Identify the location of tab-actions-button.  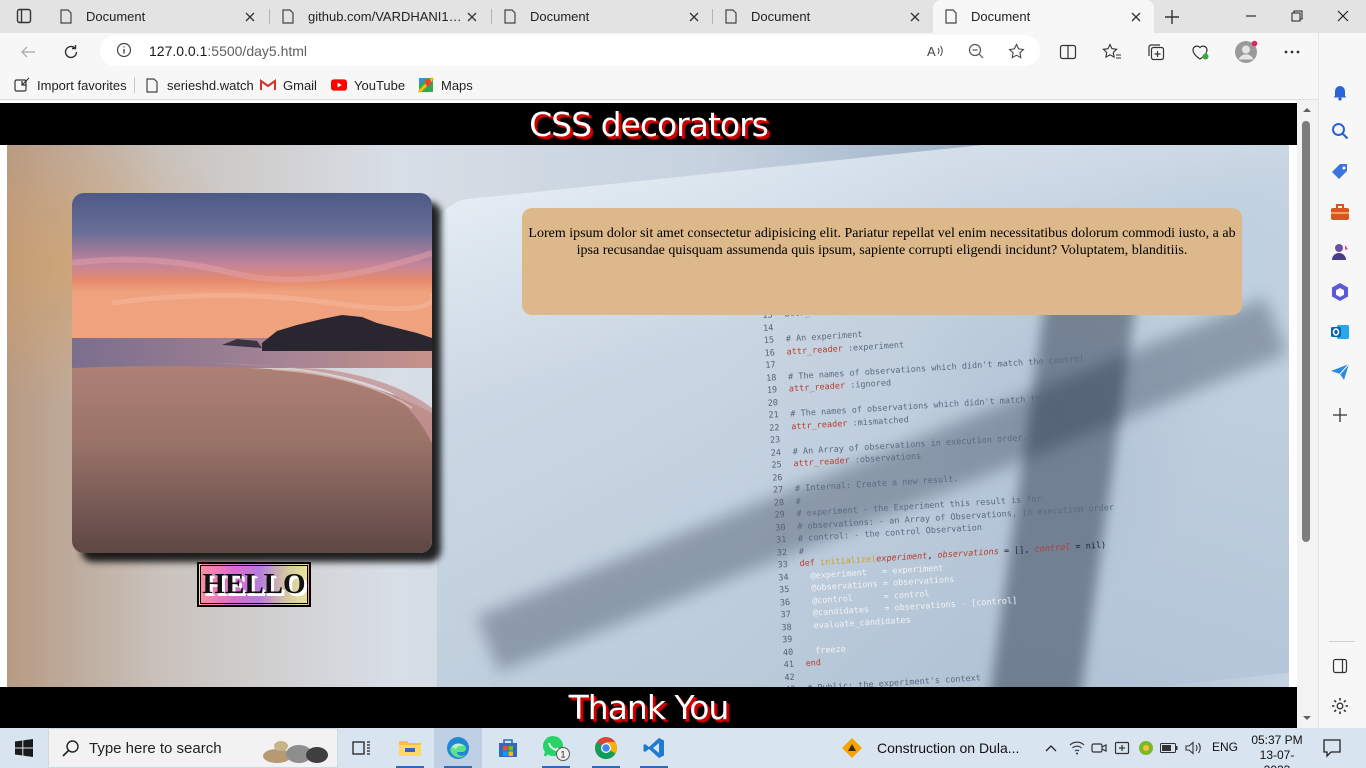
(24, 16).